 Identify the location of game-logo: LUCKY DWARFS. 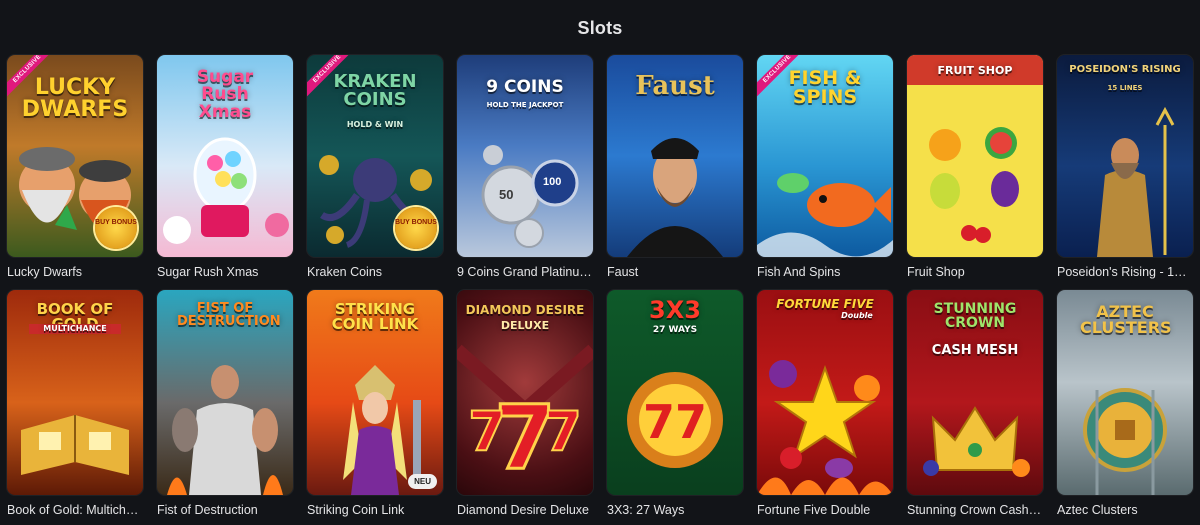
(75, 99).